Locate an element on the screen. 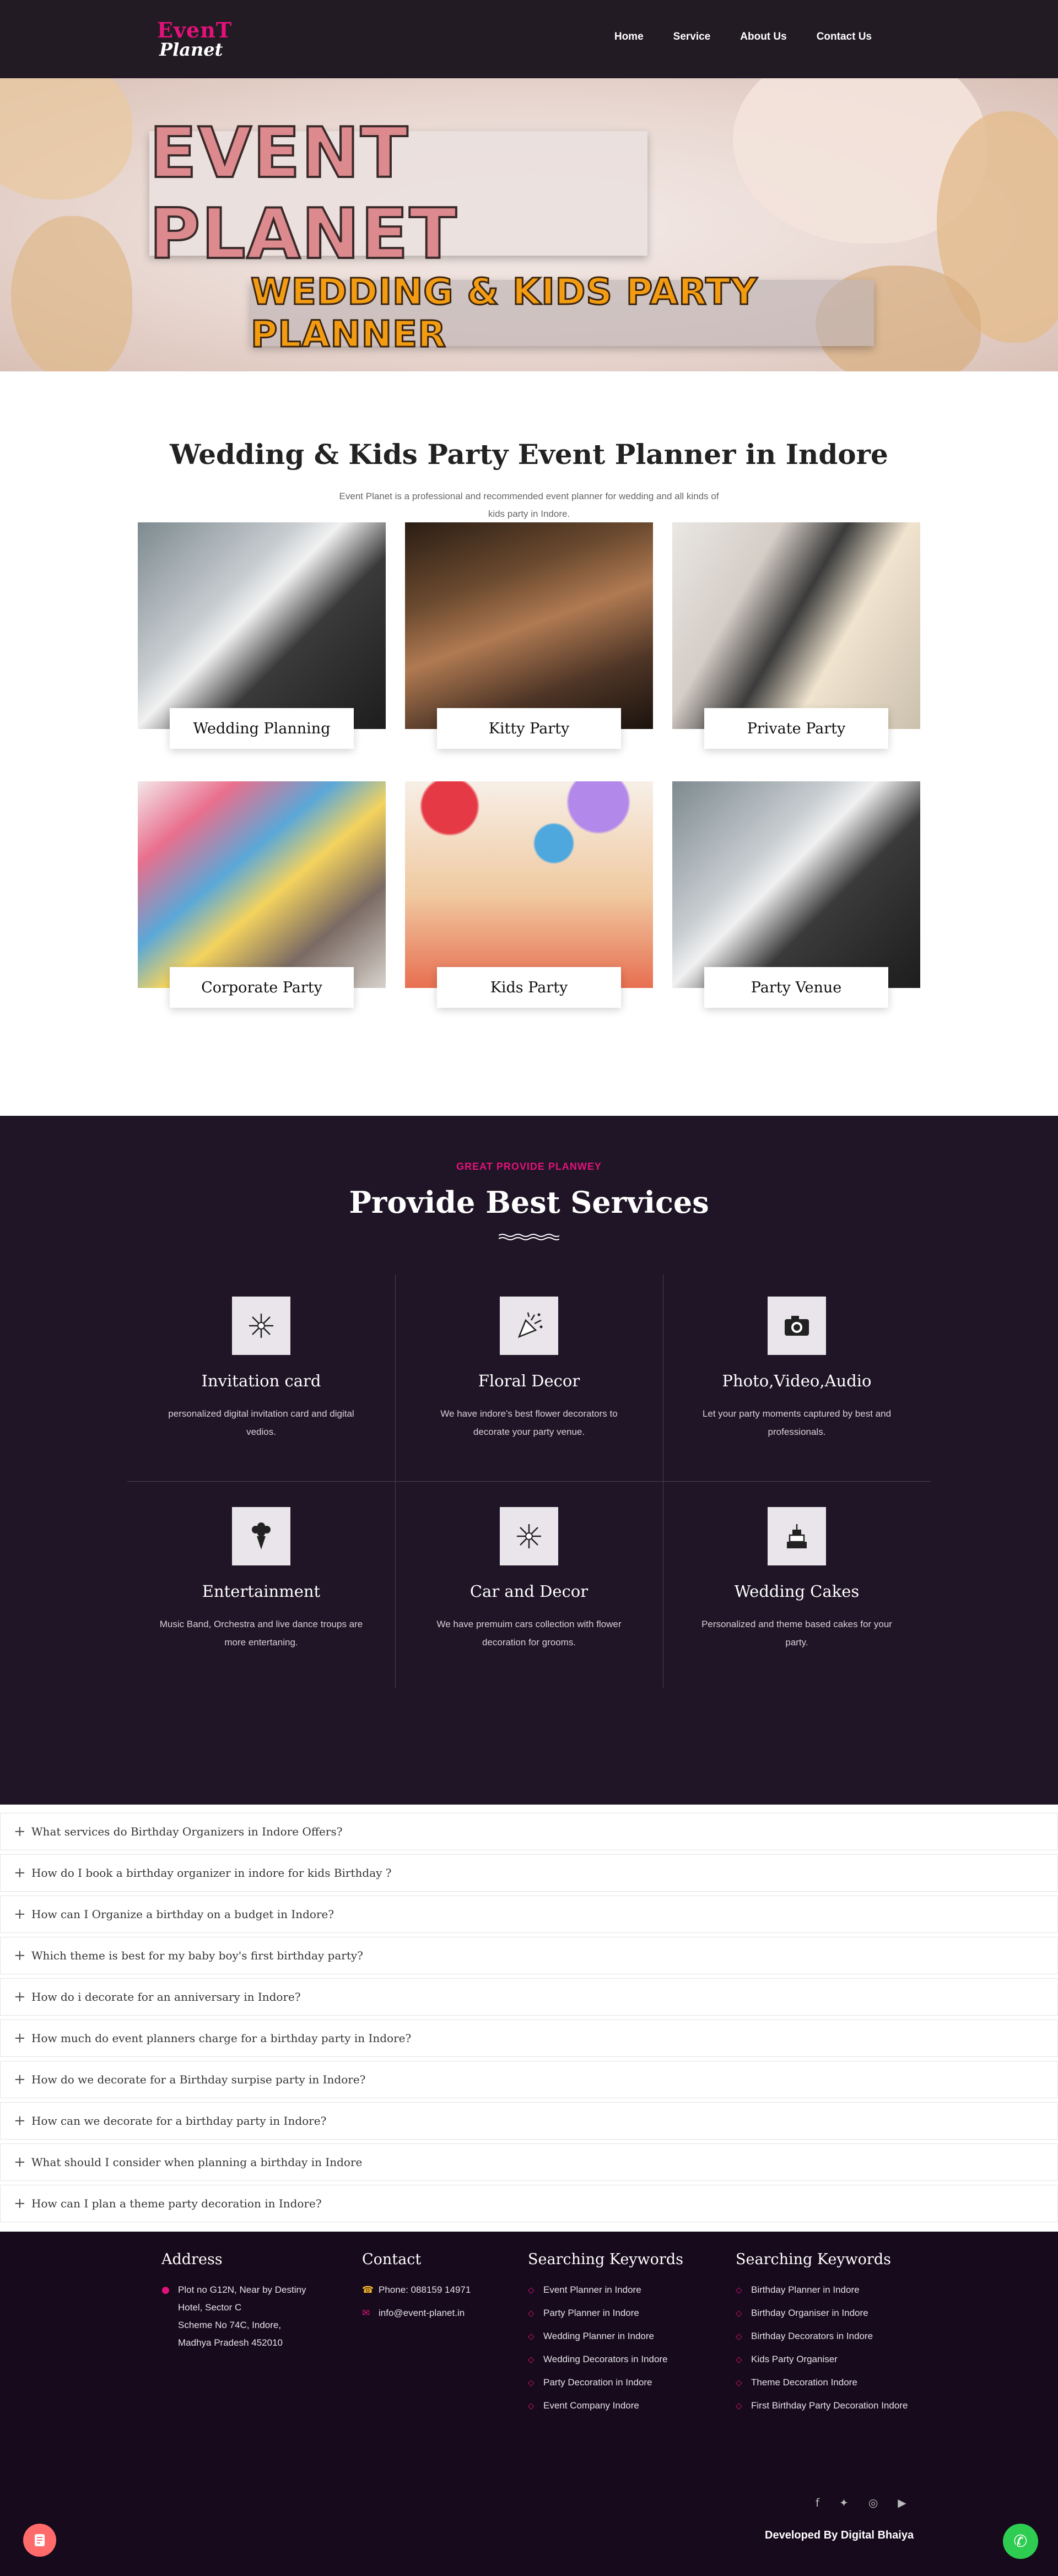 The image size is (1058, 2576). contact-phone-row: ☎ Phone: 088159 14971 is located at coordinates (433, 2290).